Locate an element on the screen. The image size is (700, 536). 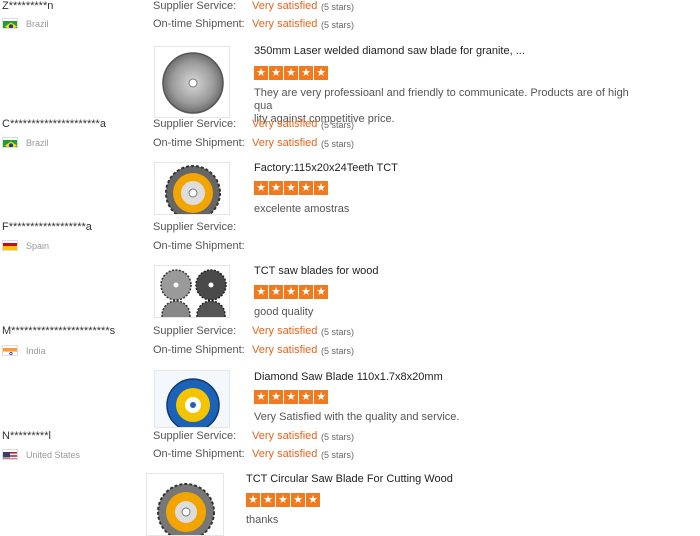
product-title: TCT saw blades for wood is located at coordinates (316, 271).